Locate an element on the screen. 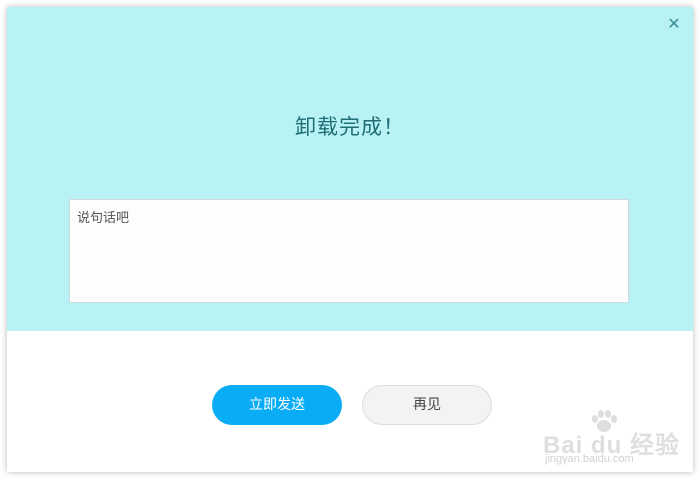 The image size is (700, 480). watermark-brand: Bai du 经验 is located at coordinates (612, 445).